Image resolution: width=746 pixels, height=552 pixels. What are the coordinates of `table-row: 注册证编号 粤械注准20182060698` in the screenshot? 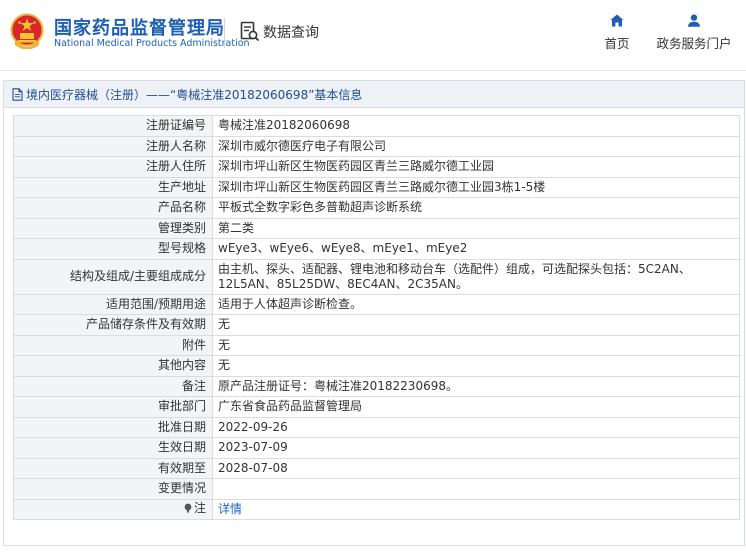 It's located at (376, 126).